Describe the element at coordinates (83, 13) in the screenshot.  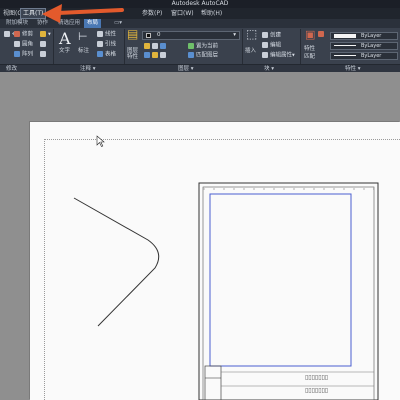
I see `annotation-arrow-icon` at that location.